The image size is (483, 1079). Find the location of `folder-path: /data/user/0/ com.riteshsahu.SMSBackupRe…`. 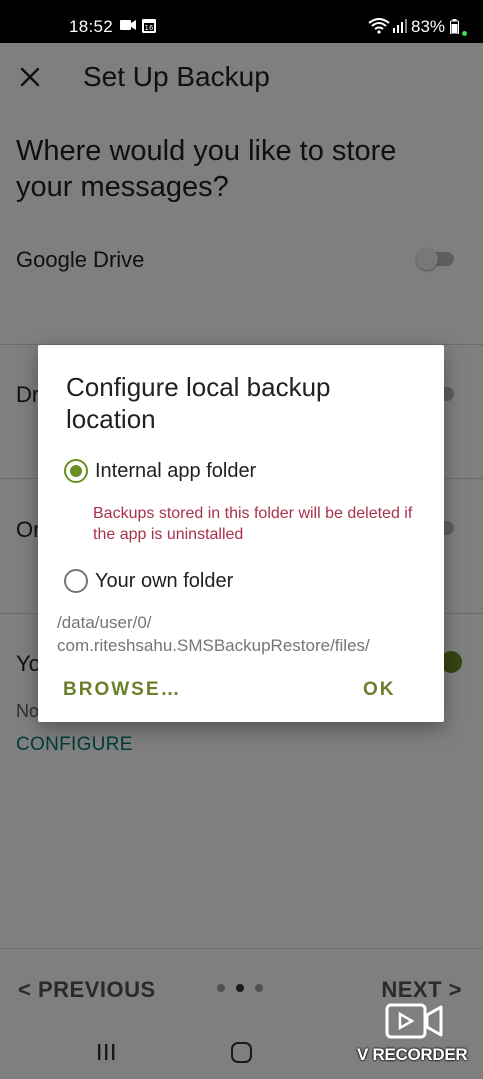

folder-path: /data/user/0/ com.riteshsahu.SMSBackupRe… is located at coordinates (213, 634).